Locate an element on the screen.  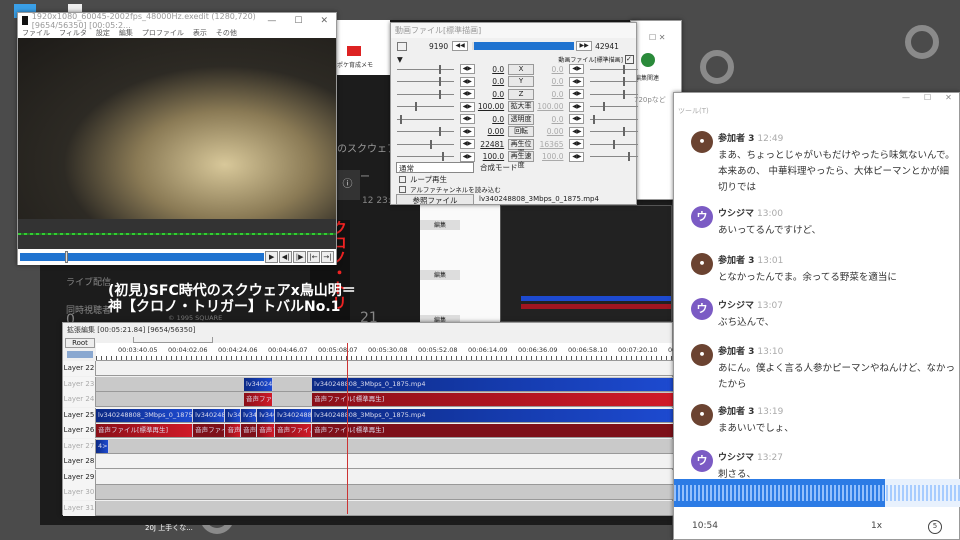
play-button: ▶ is located at coordinates (272, 257).